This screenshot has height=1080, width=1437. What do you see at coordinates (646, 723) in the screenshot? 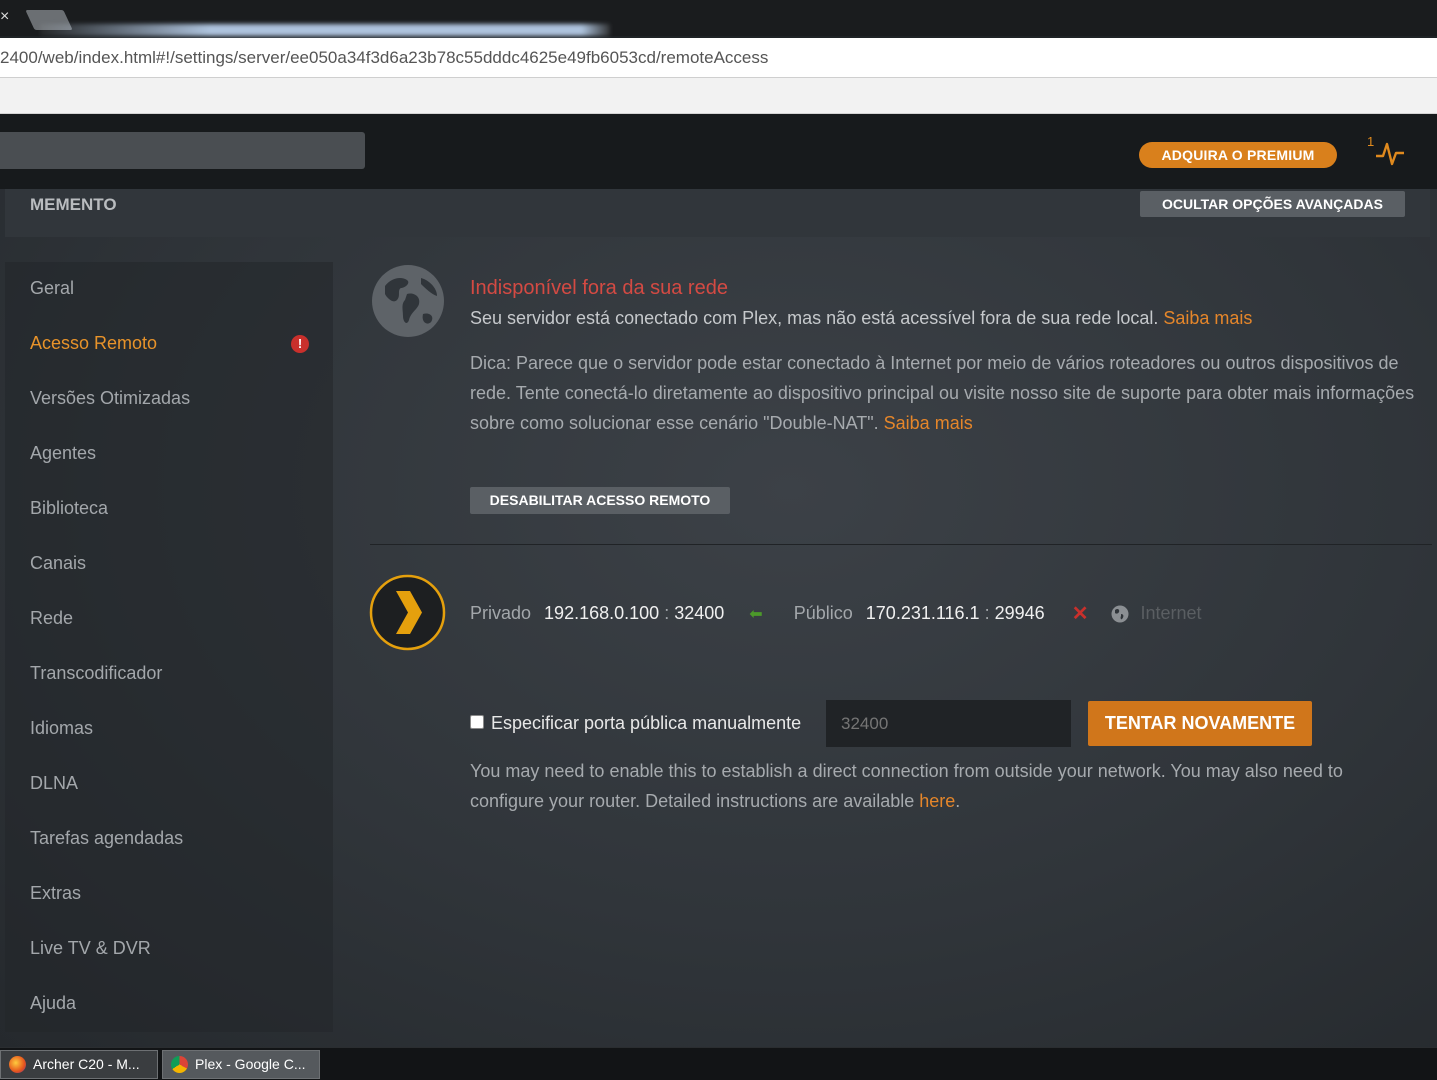
I see `manual-port-label: Especificar porta pública manualmente` at bounding box center [646, 723].